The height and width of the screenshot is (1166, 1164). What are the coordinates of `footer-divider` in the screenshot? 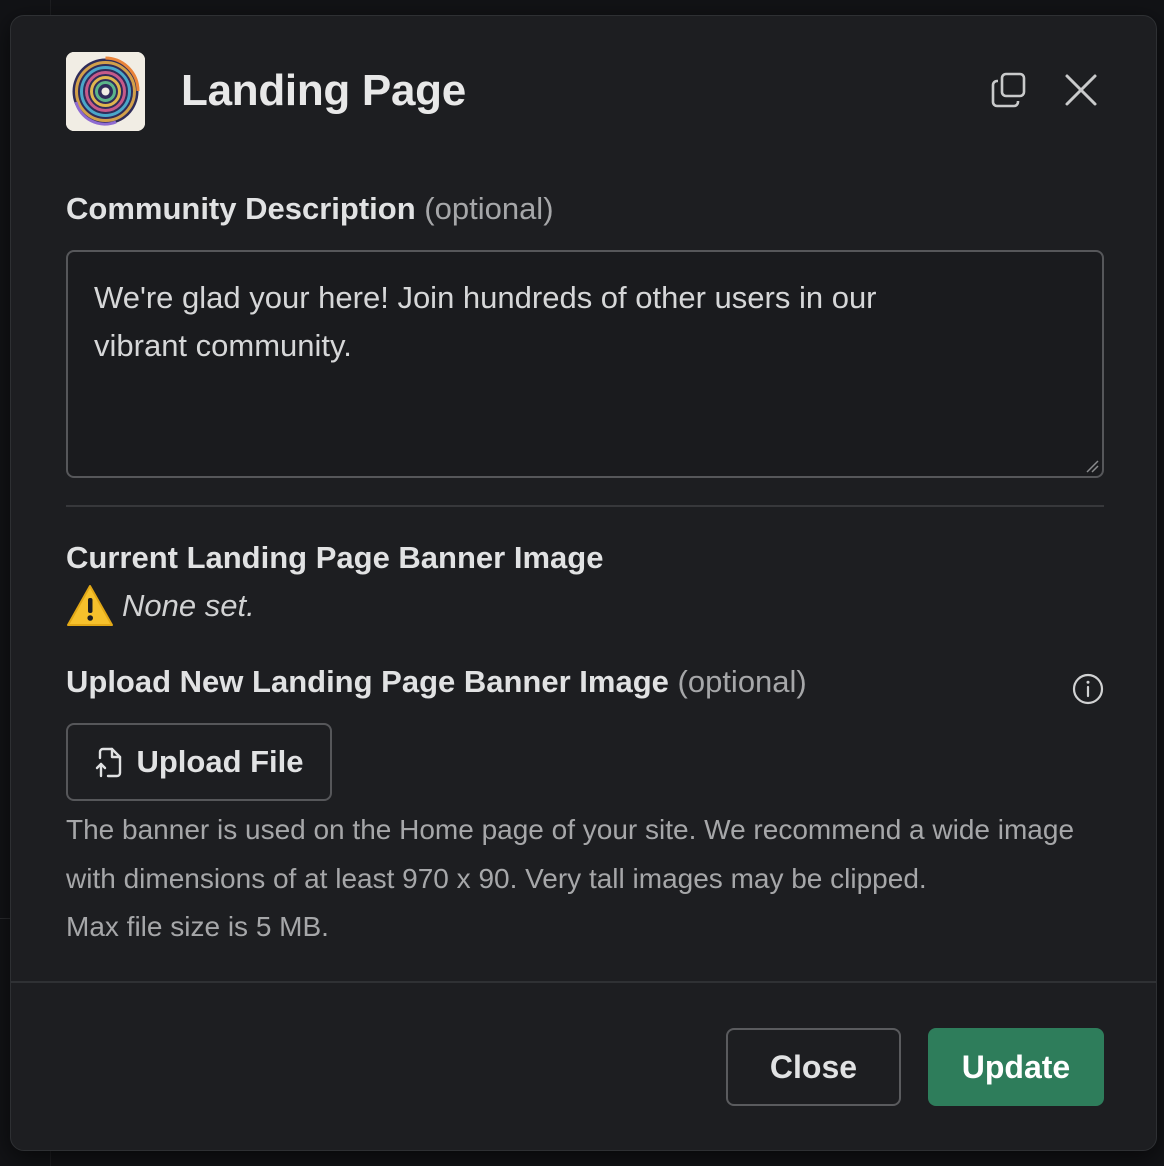 It's located at (583, 982).